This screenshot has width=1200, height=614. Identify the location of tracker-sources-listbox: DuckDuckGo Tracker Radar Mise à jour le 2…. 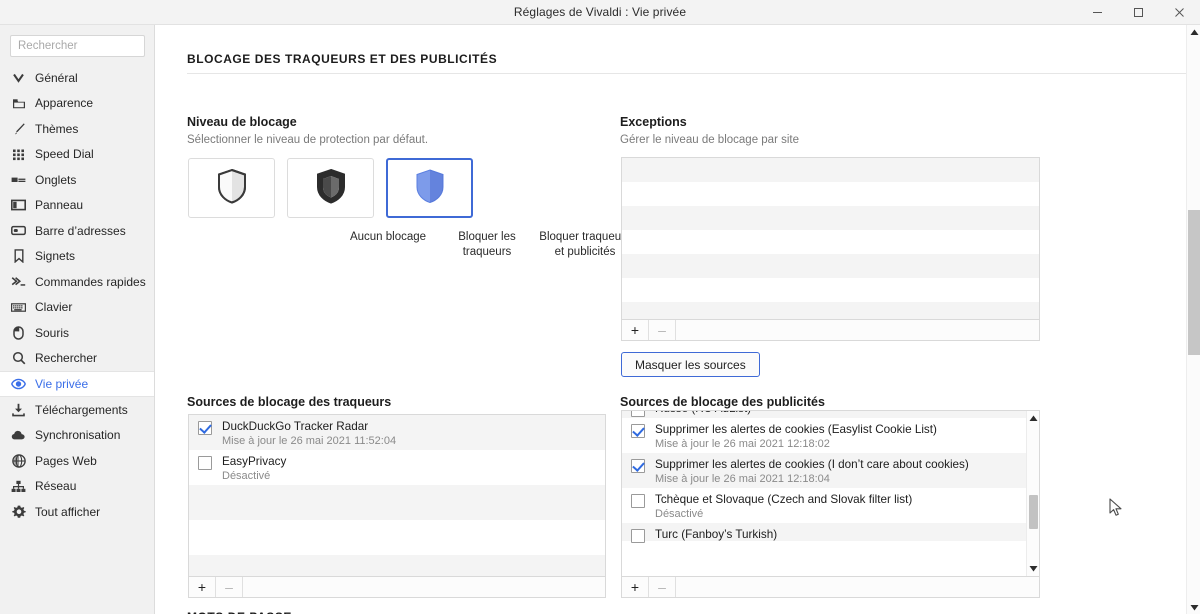
(397, 506).